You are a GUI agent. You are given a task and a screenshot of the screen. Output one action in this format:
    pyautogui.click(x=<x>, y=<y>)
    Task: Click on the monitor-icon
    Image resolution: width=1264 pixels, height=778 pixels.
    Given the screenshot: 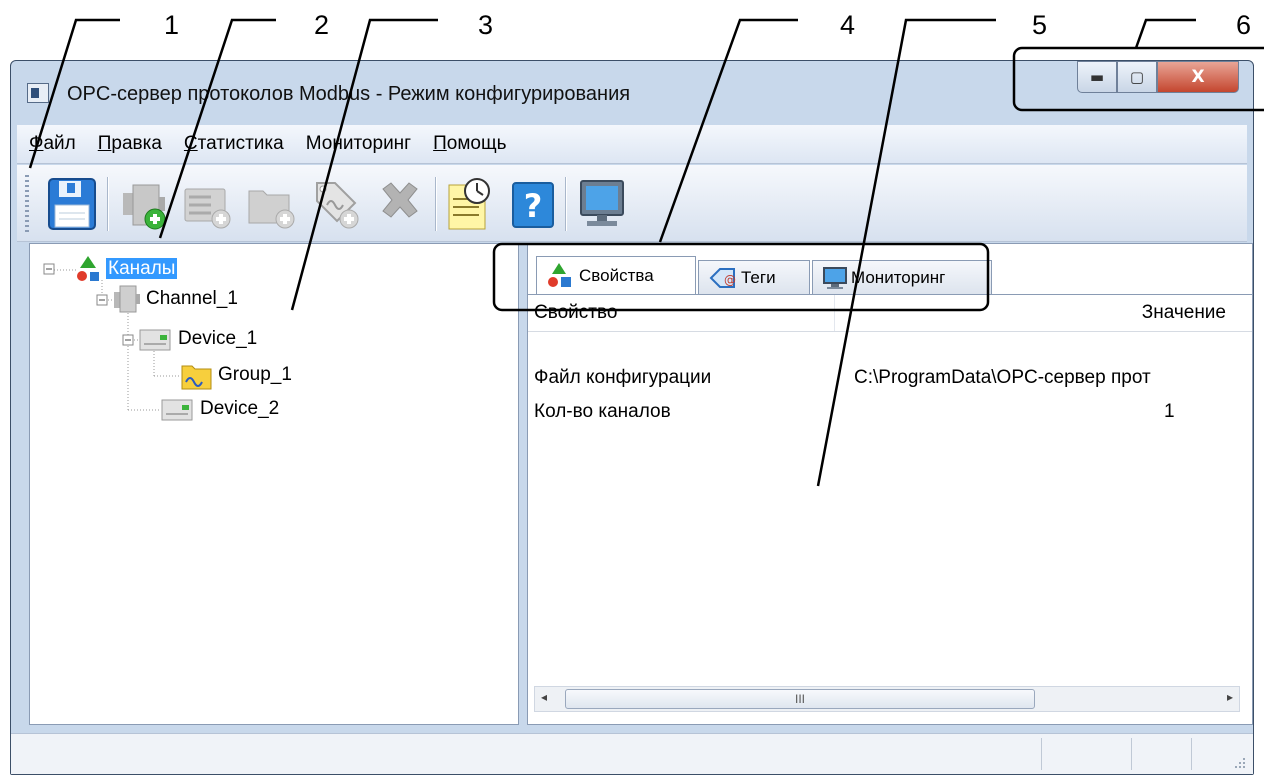 What is the action you would take?
    pyautogui.click(x=602, y=203)
    